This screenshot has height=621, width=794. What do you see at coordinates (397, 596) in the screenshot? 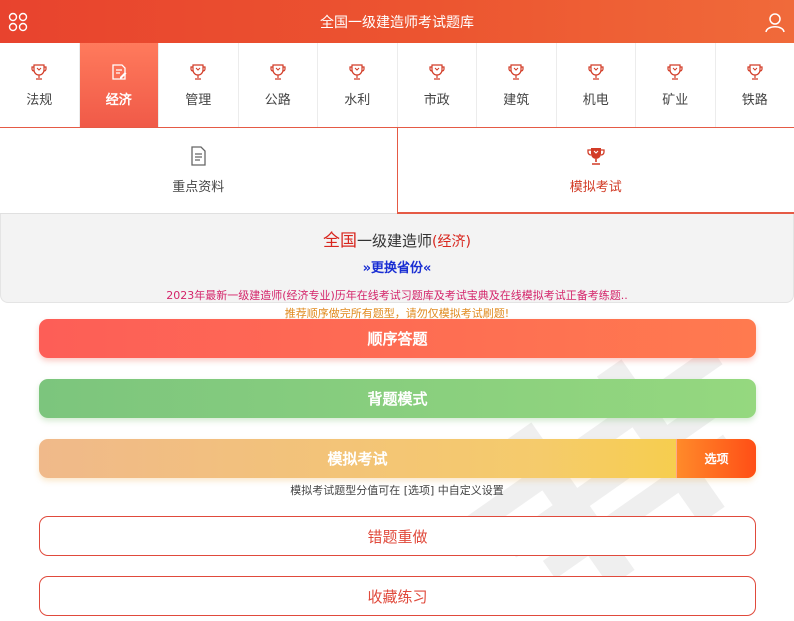
I see `favorites-practice-button: 收藏练习` at bounding box center [397, 596].